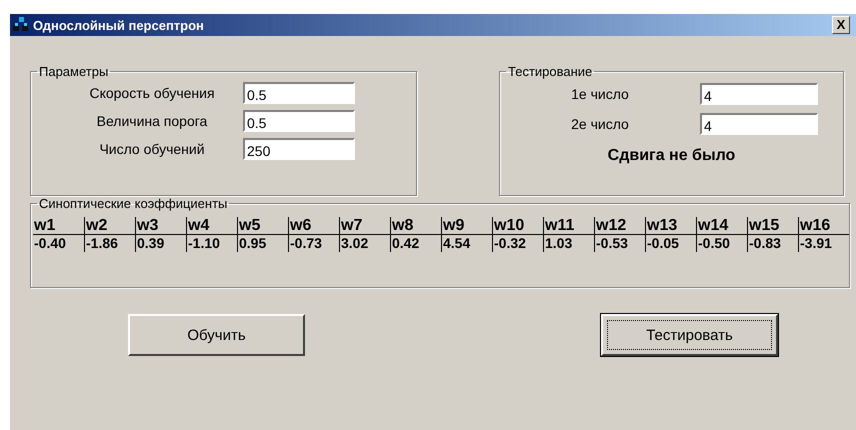 The width and height of the screenshot is (856, 430). What do you see at coordinates (517, 243) in the screenshot?
I see `table-cell: -0.32` at bounding box center [517, 243].